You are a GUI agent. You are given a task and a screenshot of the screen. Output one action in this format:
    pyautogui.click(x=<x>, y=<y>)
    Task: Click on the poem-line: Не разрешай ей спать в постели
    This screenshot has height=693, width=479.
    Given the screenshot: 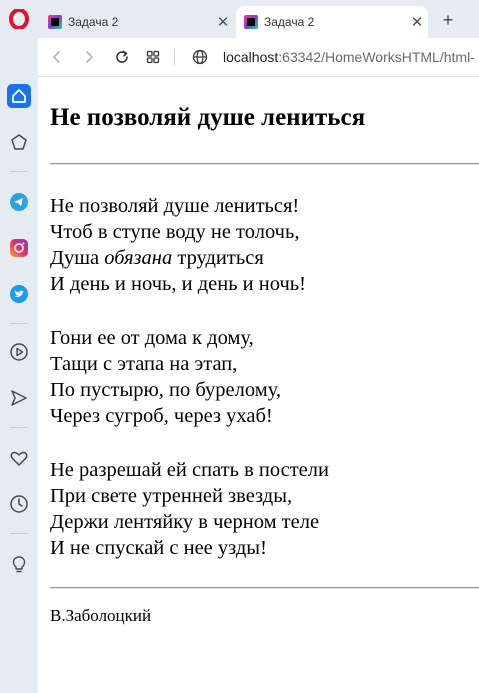 What is the action you would take?
    pyautogui.click(x=189, y=470)
    